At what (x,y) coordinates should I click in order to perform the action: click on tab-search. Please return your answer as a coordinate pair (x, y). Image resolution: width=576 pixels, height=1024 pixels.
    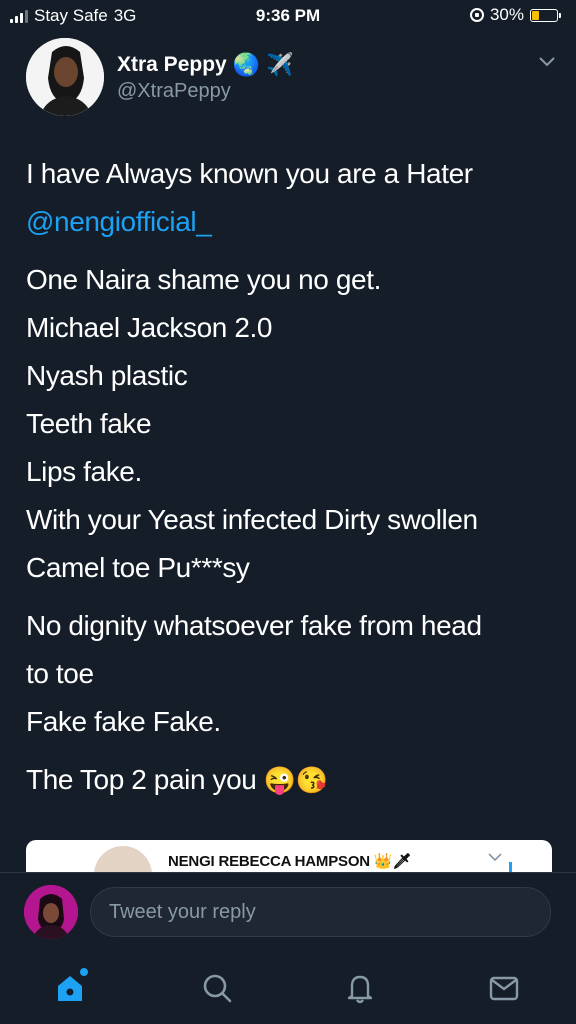
    Looking at the image, I should click on (217, 988).